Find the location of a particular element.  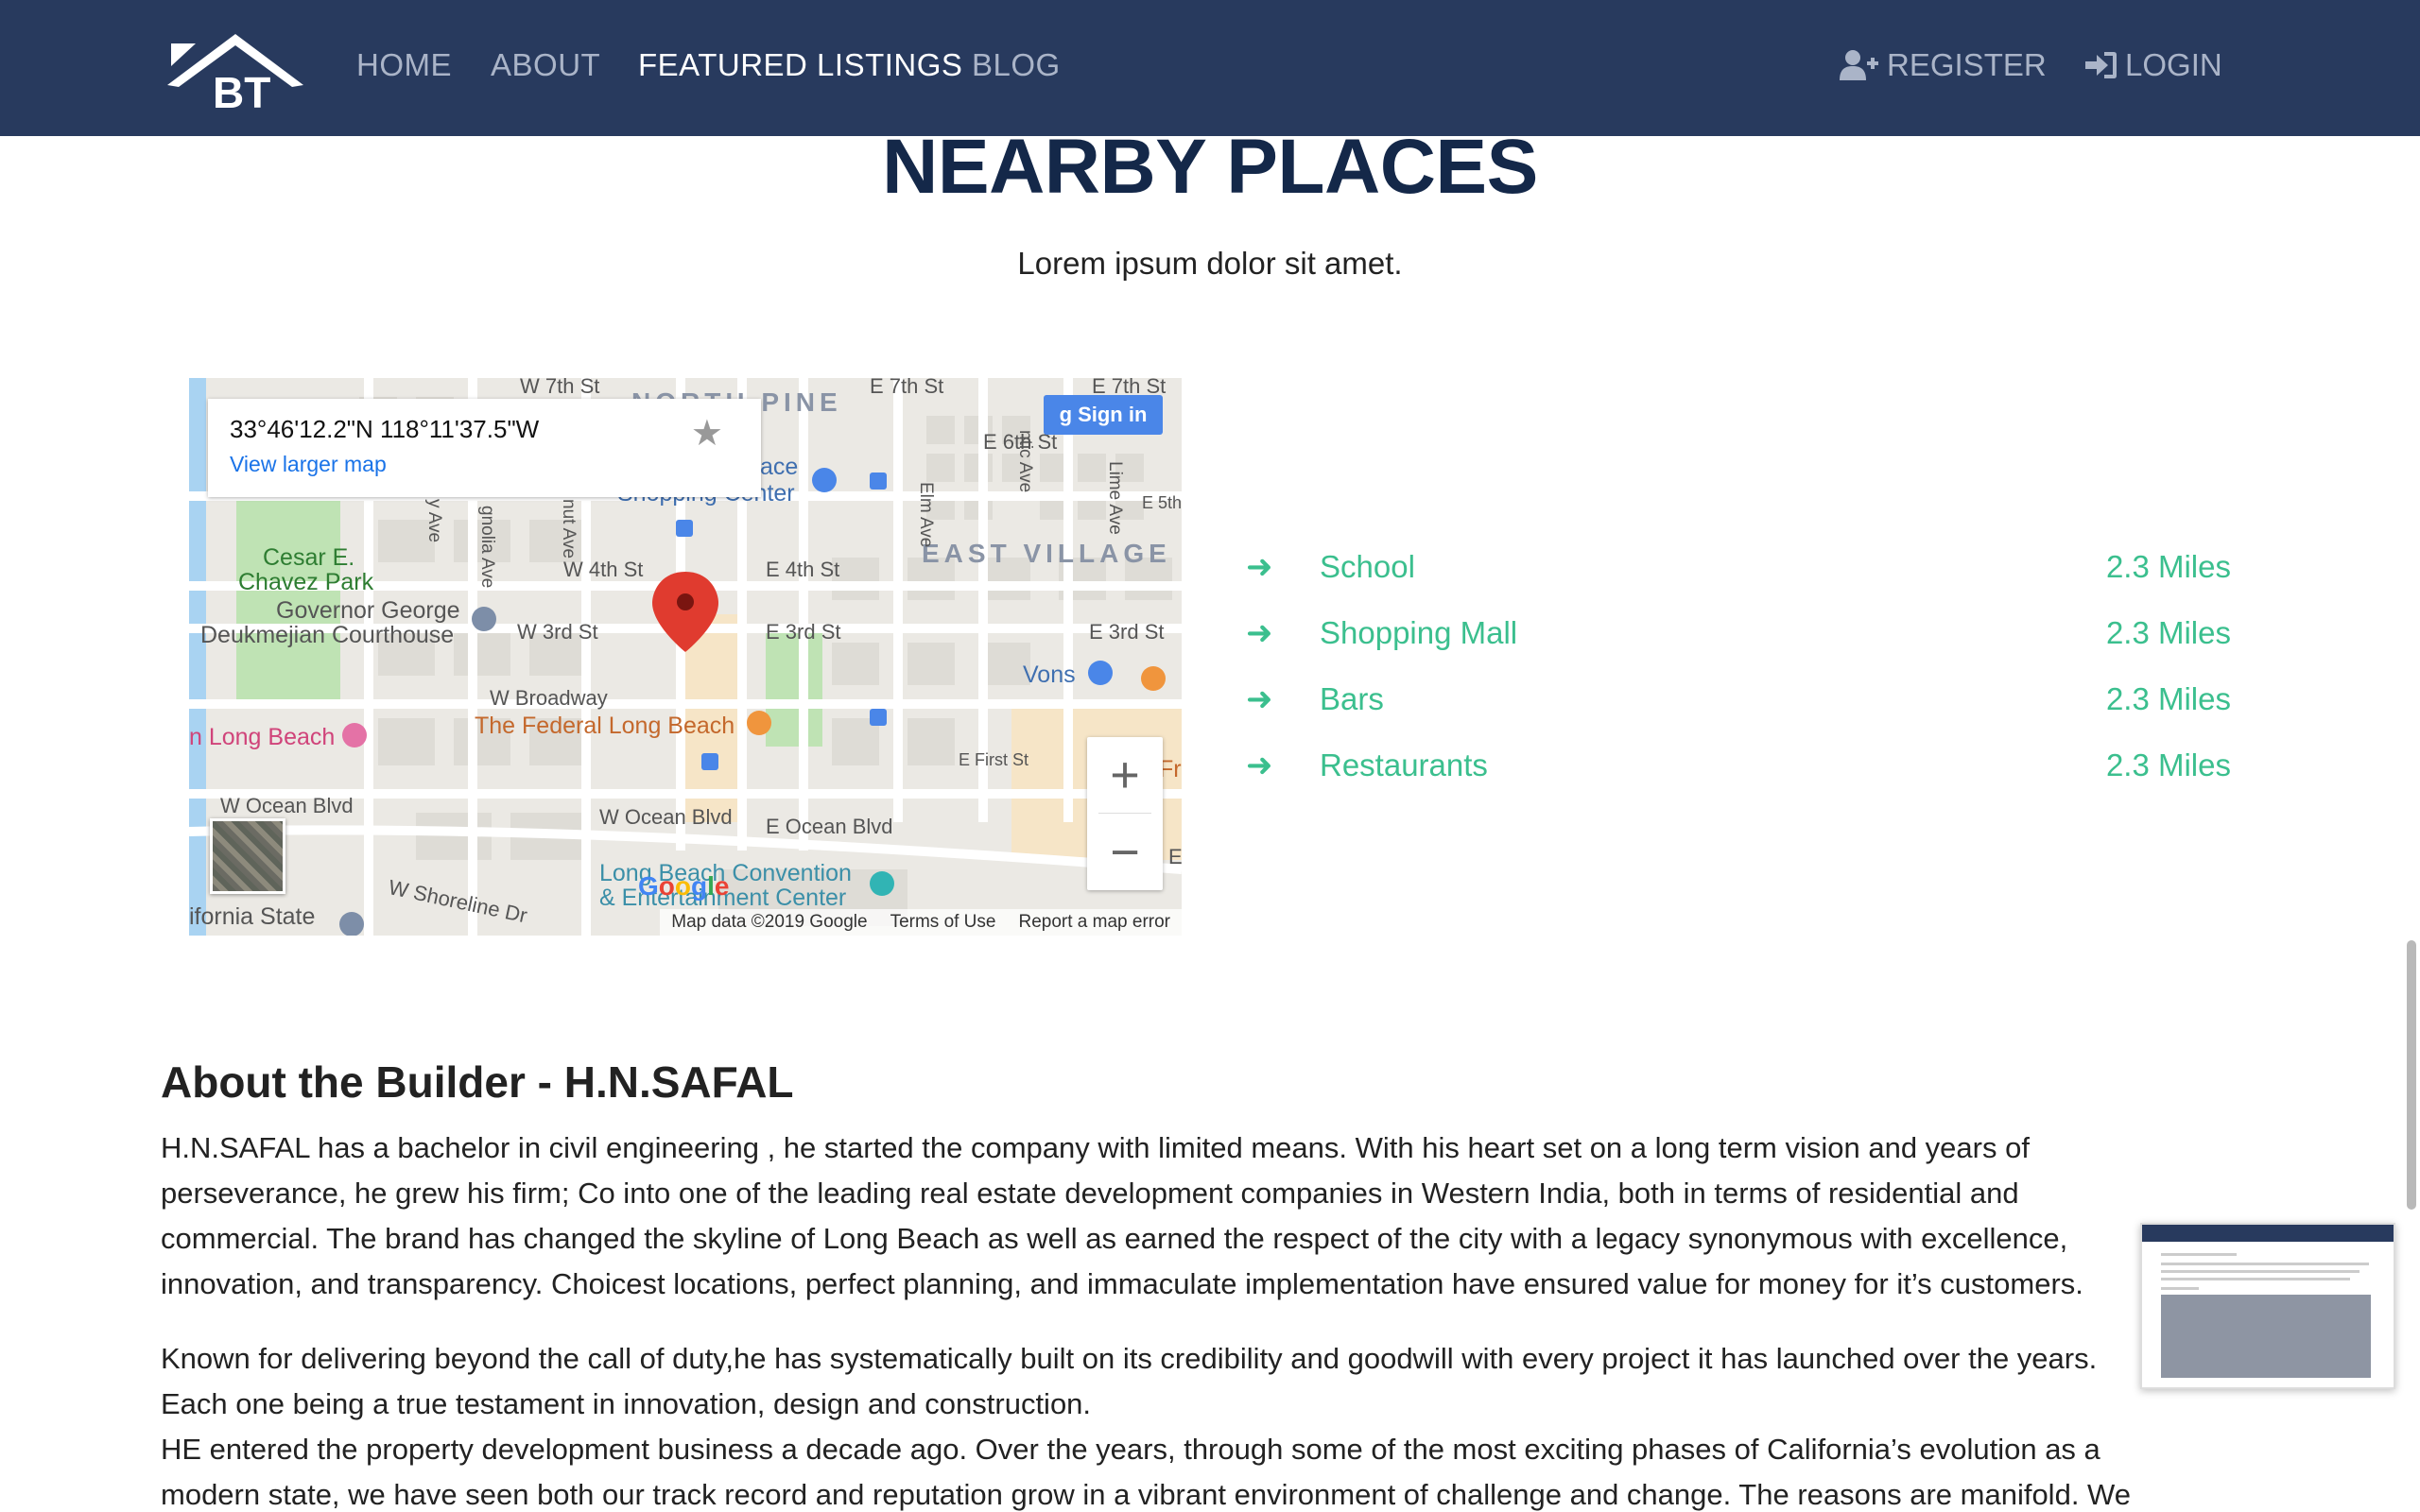

satellite-toggle is located at coordinates (247, 856).